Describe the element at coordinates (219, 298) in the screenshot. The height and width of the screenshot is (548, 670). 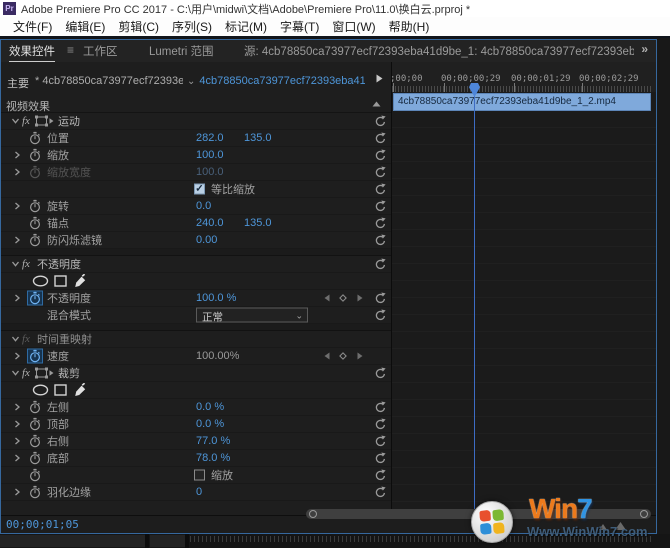
I see `param-value: 100.0 %` at that location.